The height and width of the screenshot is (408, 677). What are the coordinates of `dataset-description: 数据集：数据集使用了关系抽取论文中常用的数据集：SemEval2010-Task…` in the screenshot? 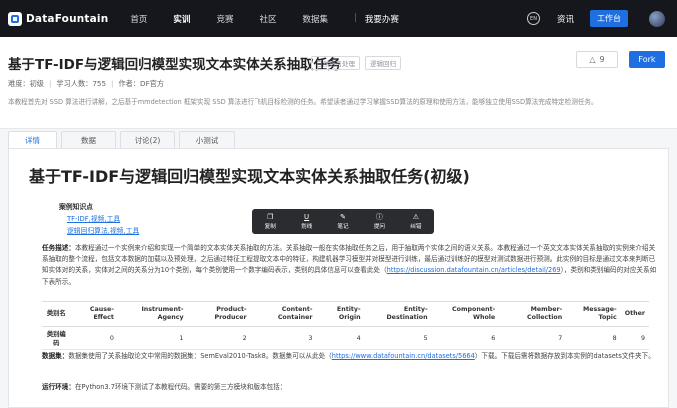 It's located at (350, 356).